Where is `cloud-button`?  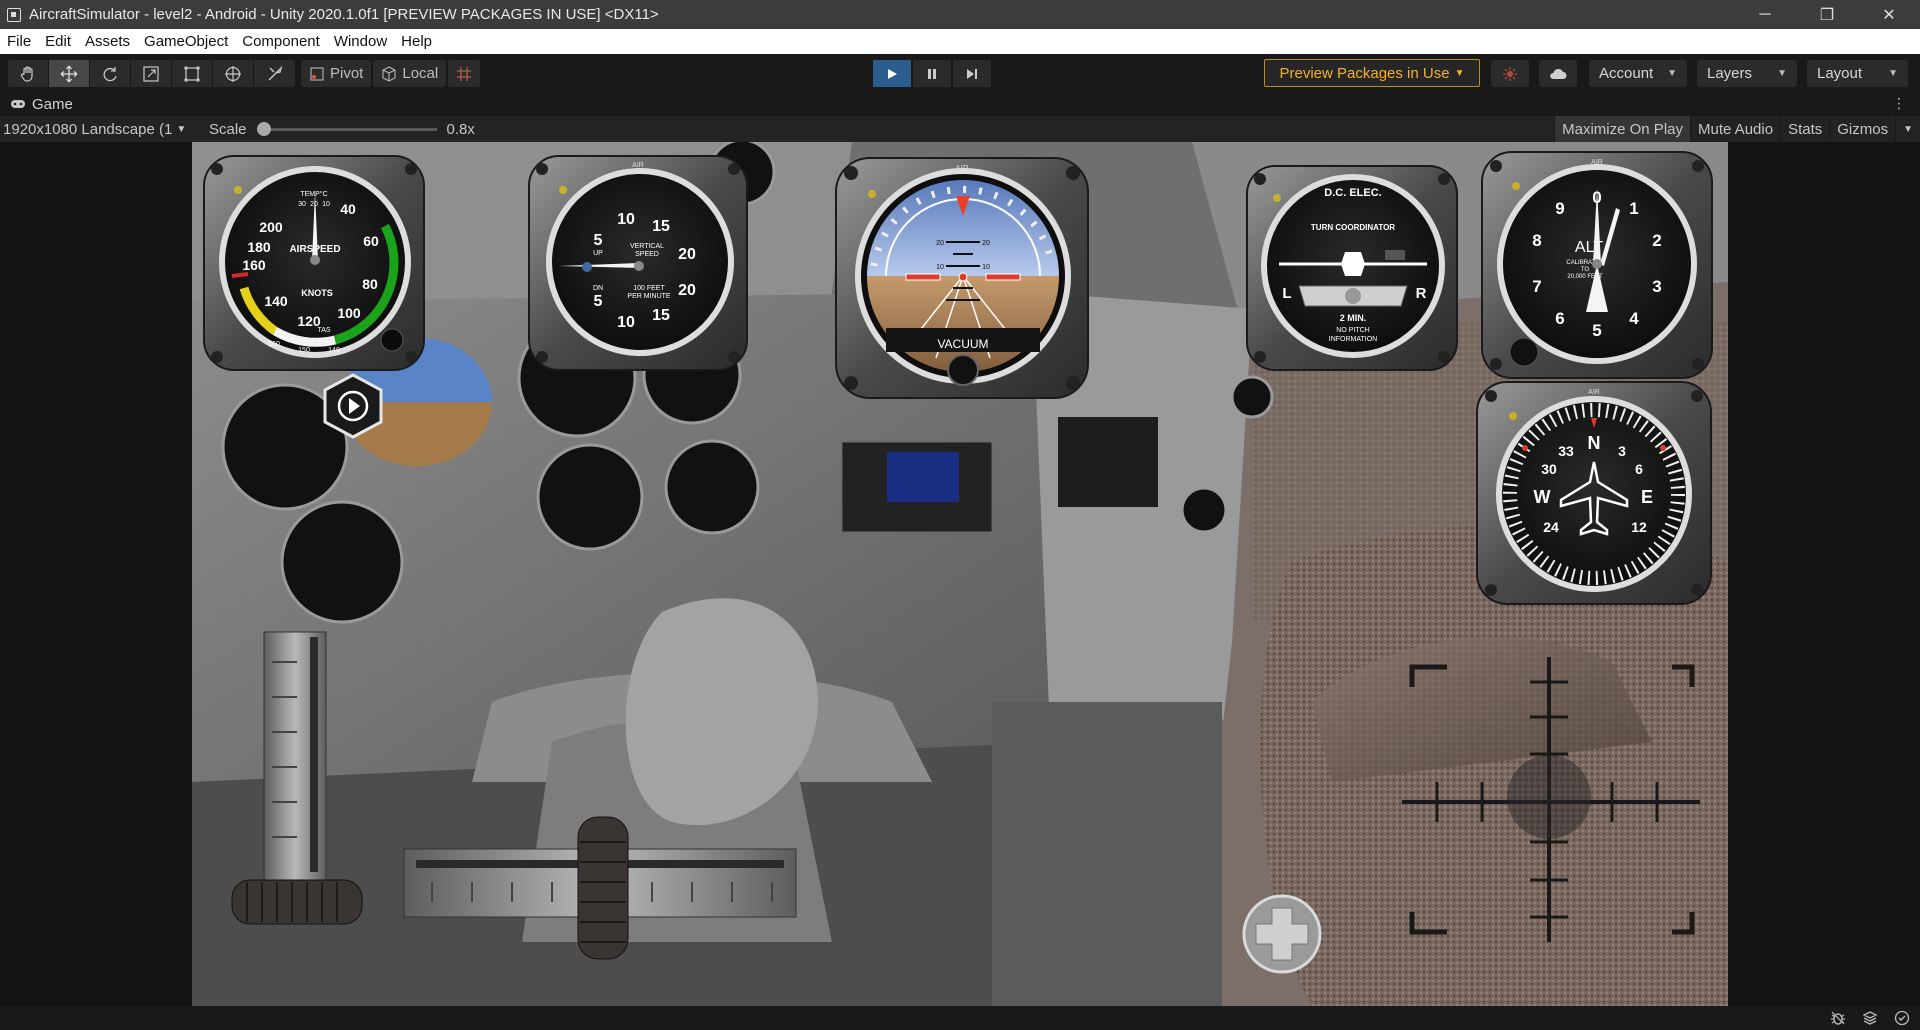 cloud-button is located at coordinates (1558, 73).